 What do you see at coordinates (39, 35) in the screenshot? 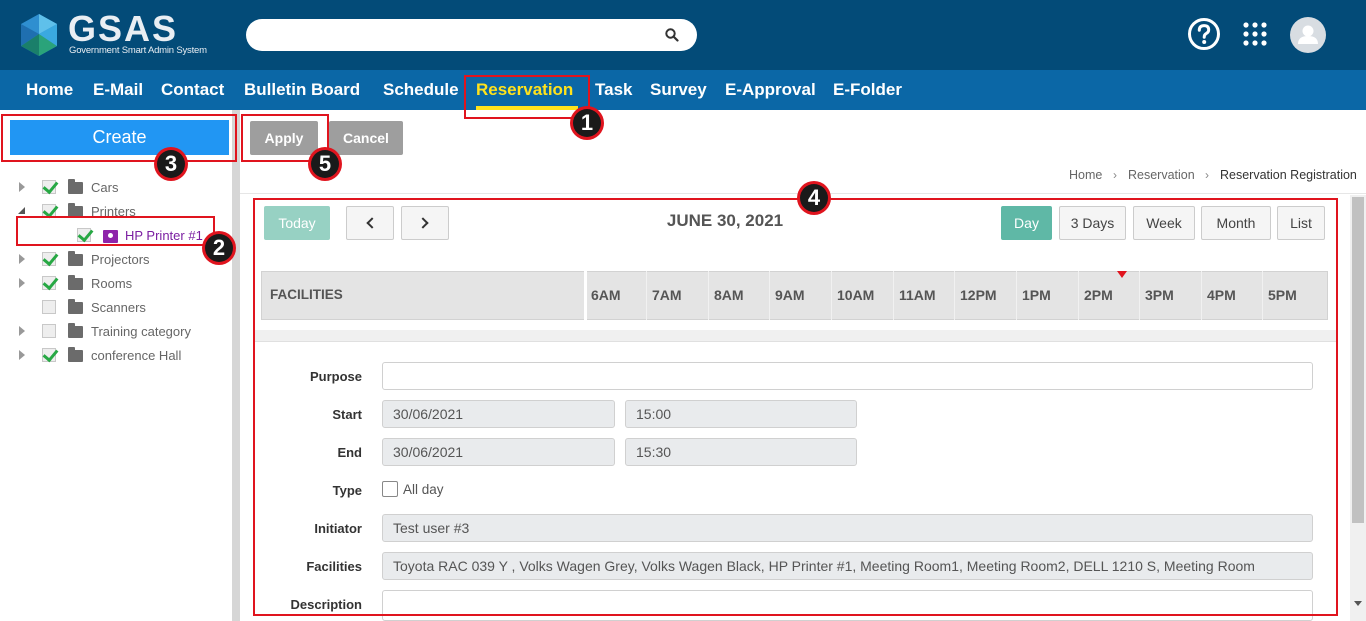
I see `logo-icon` at bounding box center [39, 35].